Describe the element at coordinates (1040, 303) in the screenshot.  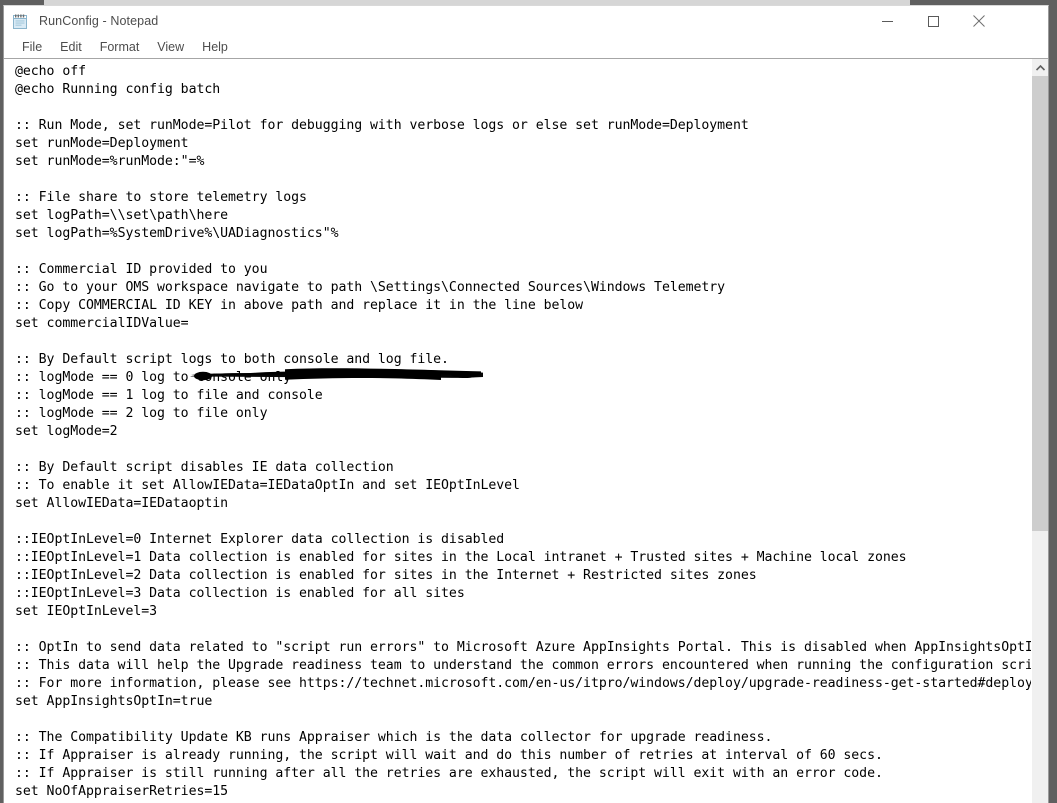
I see `scrollbar-thumb` at that location.